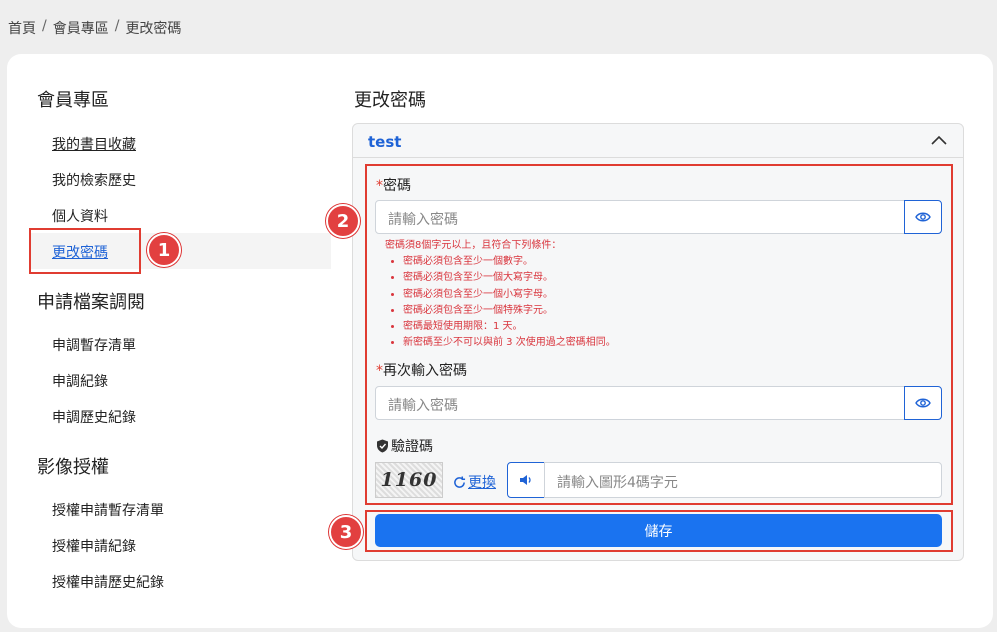 This screenshot has width=997, height=632. What do you see at coordinates (164, 250) in the screenshot?
I see `step-badge-1: 1` at bounding box center [164, 250].